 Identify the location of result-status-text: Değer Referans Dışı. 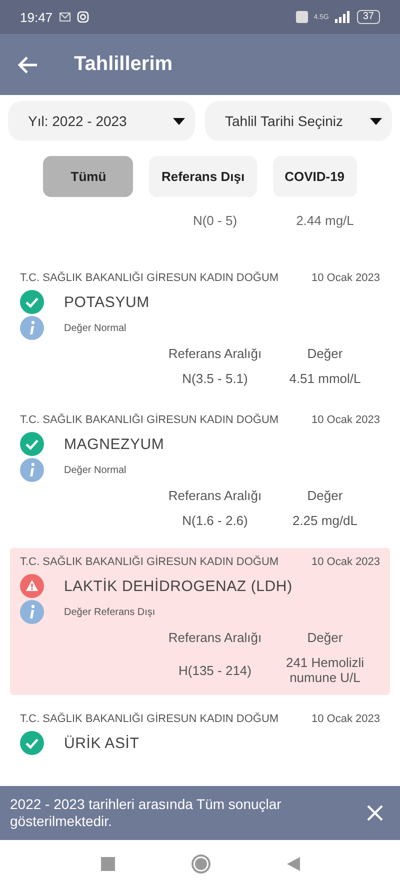
(110, 612).